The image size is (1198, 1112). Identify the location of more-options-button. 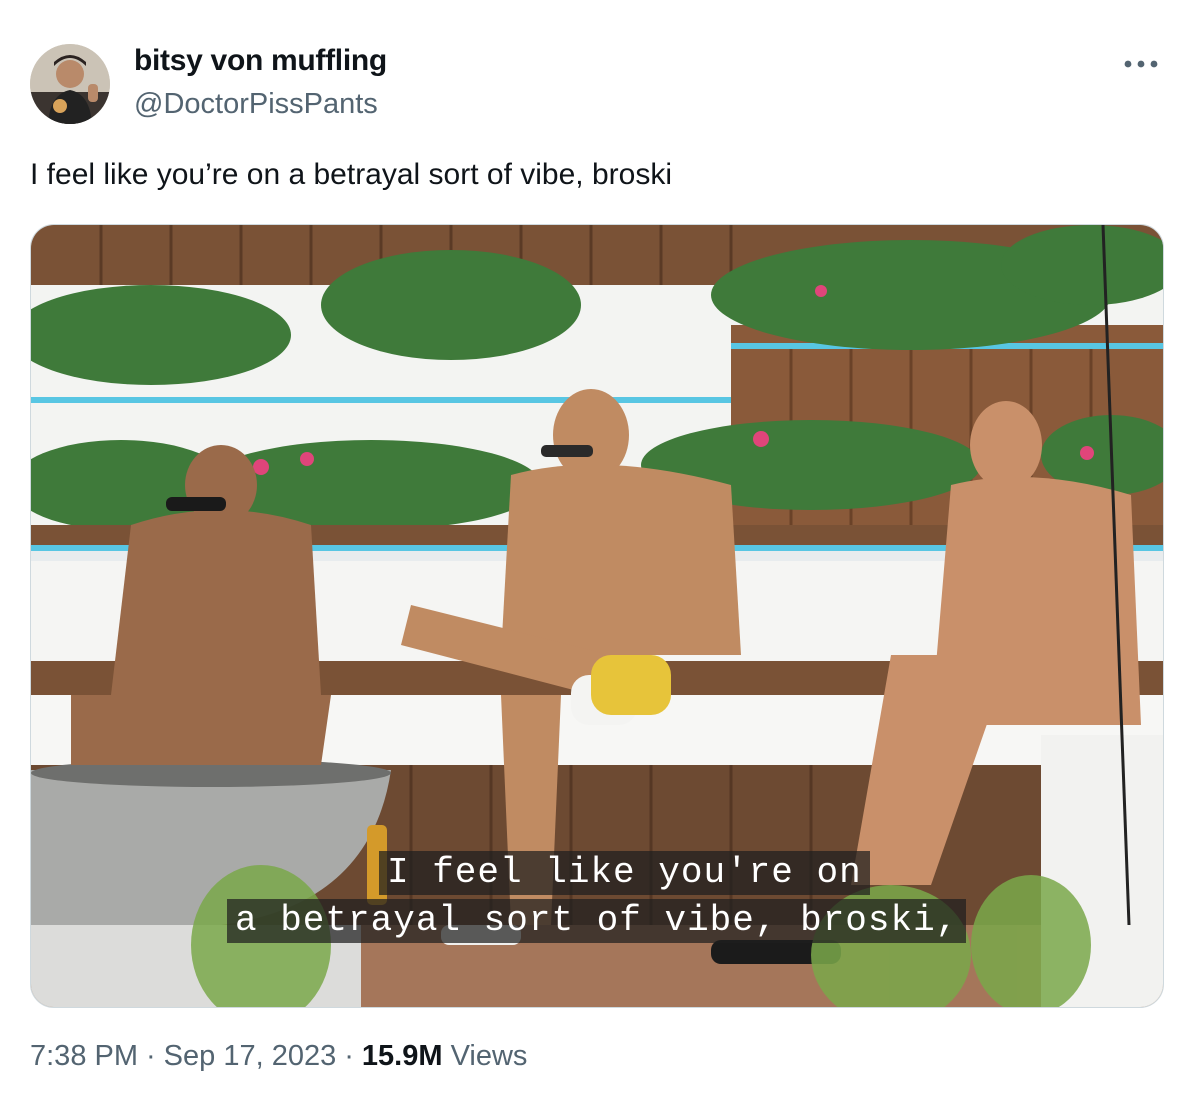
(1141, 64).